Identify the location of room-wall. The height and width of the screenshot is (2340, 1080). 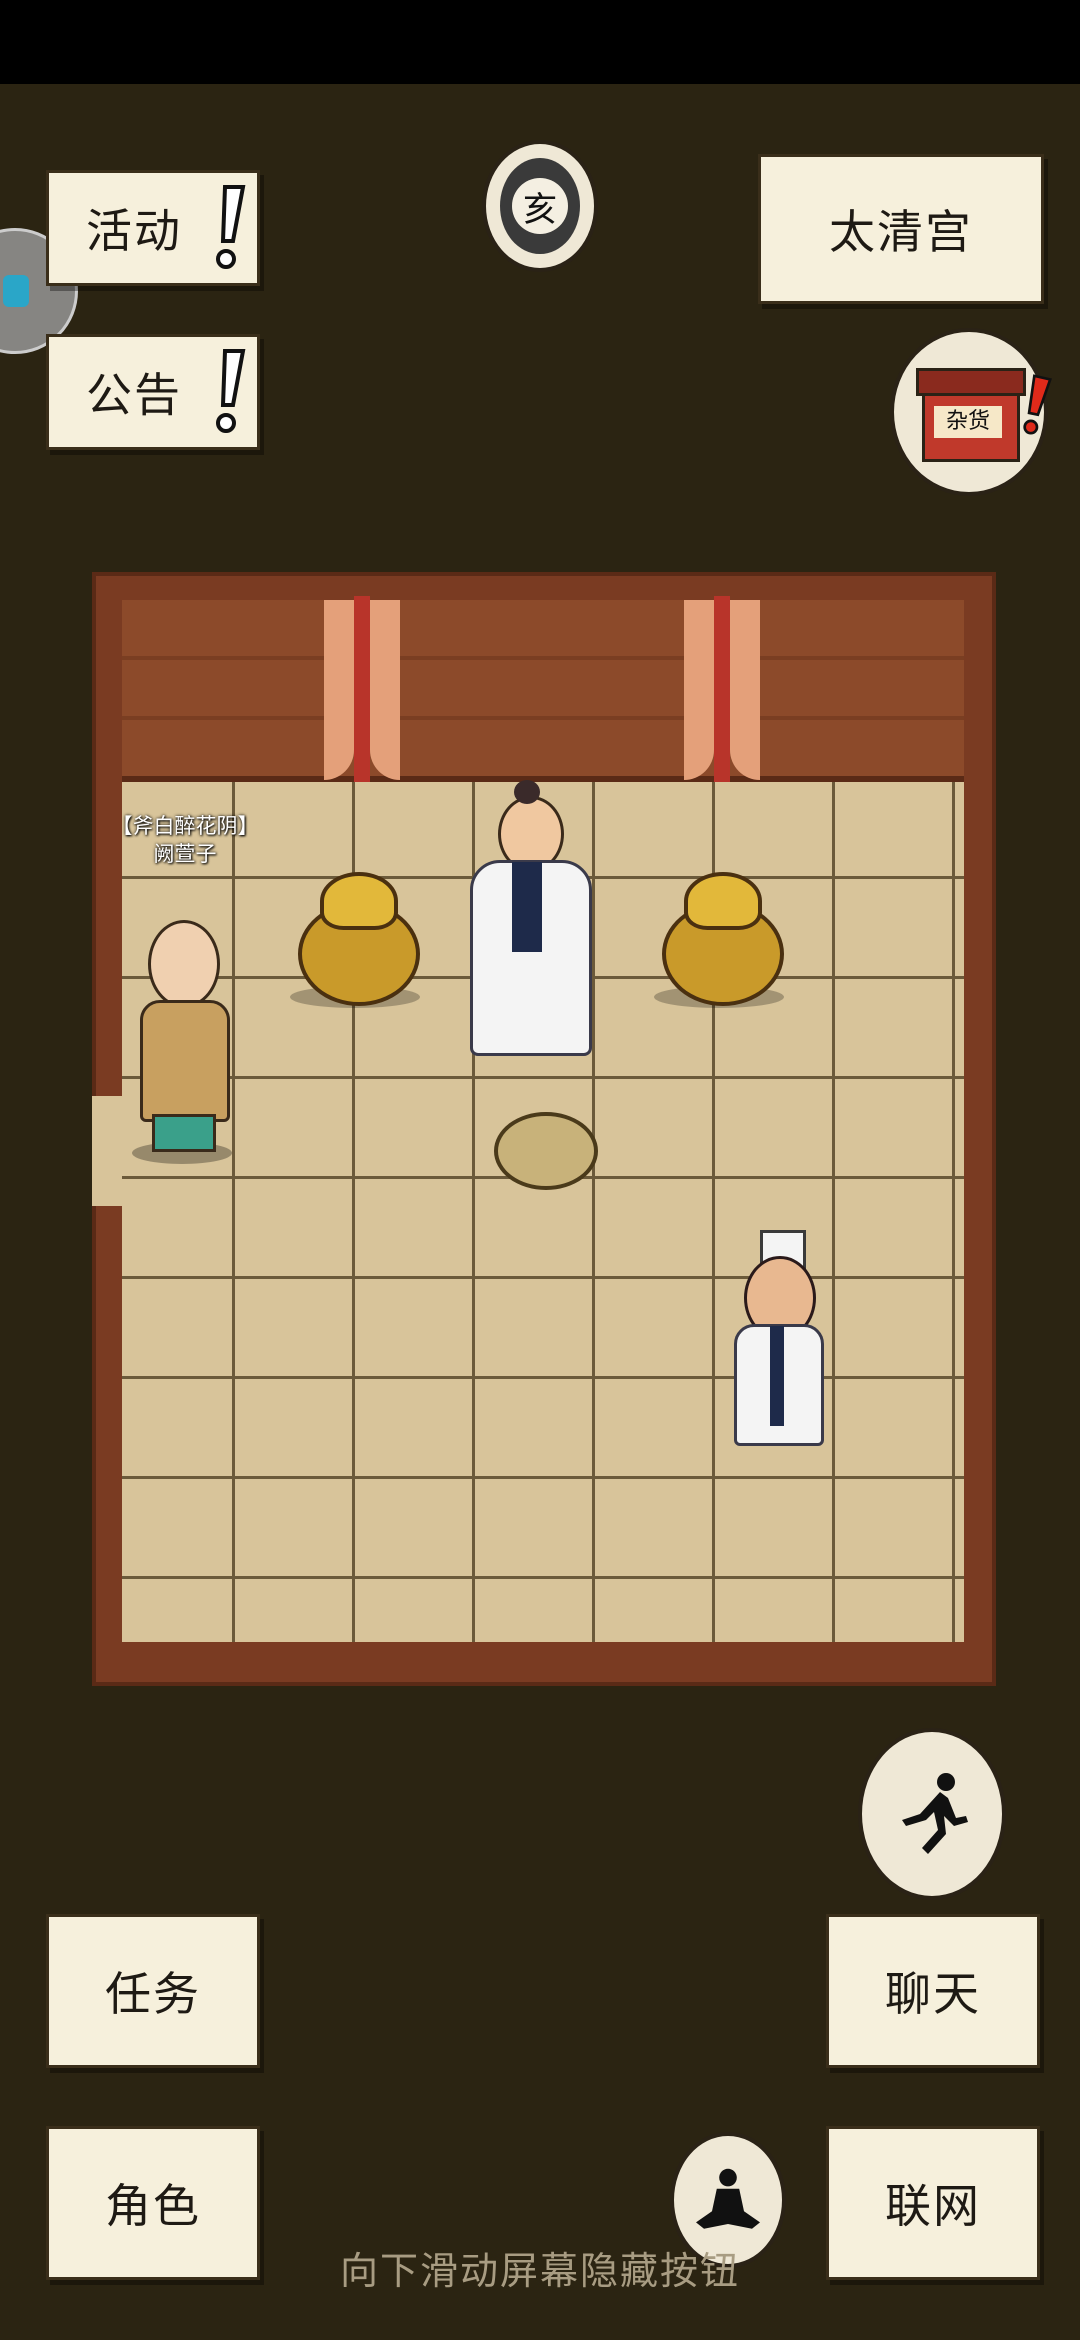
(543, 691).